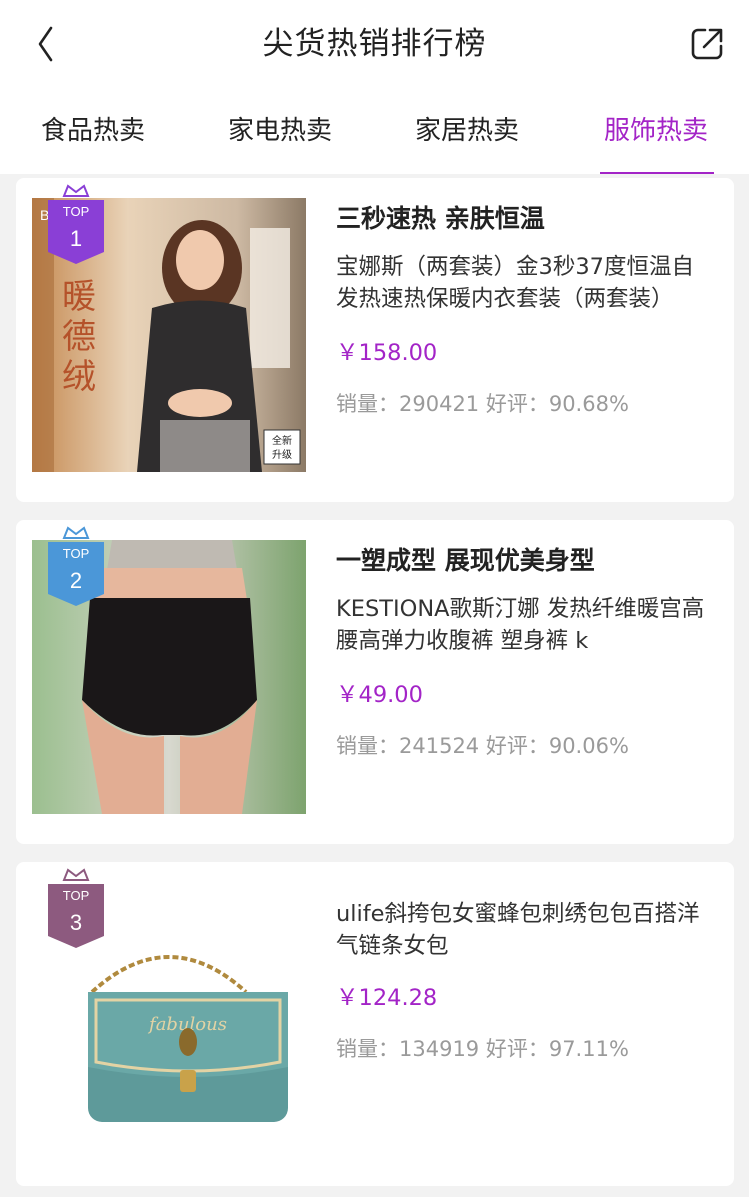 The image size is (749, 1197). What do you see at coordinates (525, 930) in the screenshot?
I see `product-description: ulife斜挎包女蜜蜂包刺绣包包百搭洋气链条女包` at bounding box center [525, 930].